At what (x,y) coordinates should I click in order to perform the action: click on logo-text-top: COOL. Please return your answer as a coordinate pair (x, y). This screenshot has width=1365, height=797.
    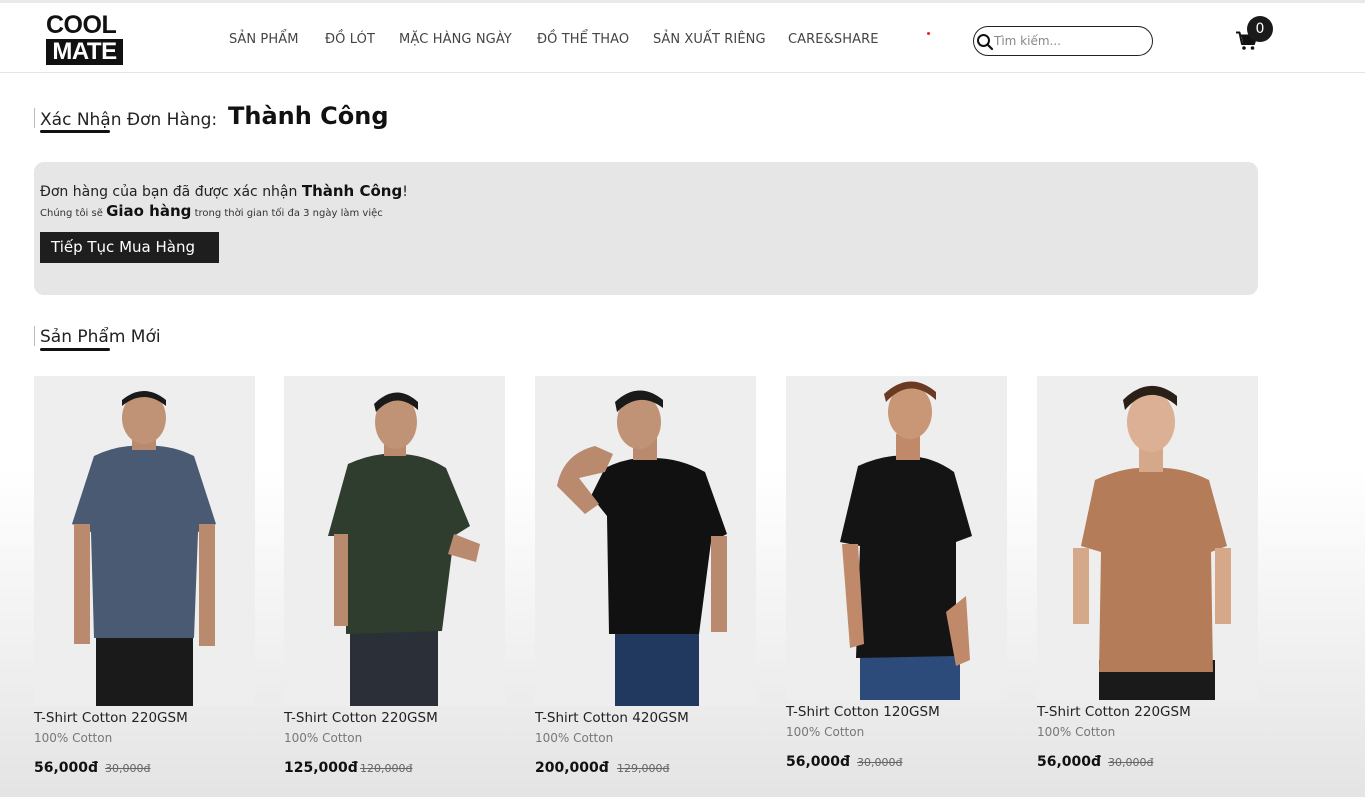
    Looking at the image, I should click on (81, 25).